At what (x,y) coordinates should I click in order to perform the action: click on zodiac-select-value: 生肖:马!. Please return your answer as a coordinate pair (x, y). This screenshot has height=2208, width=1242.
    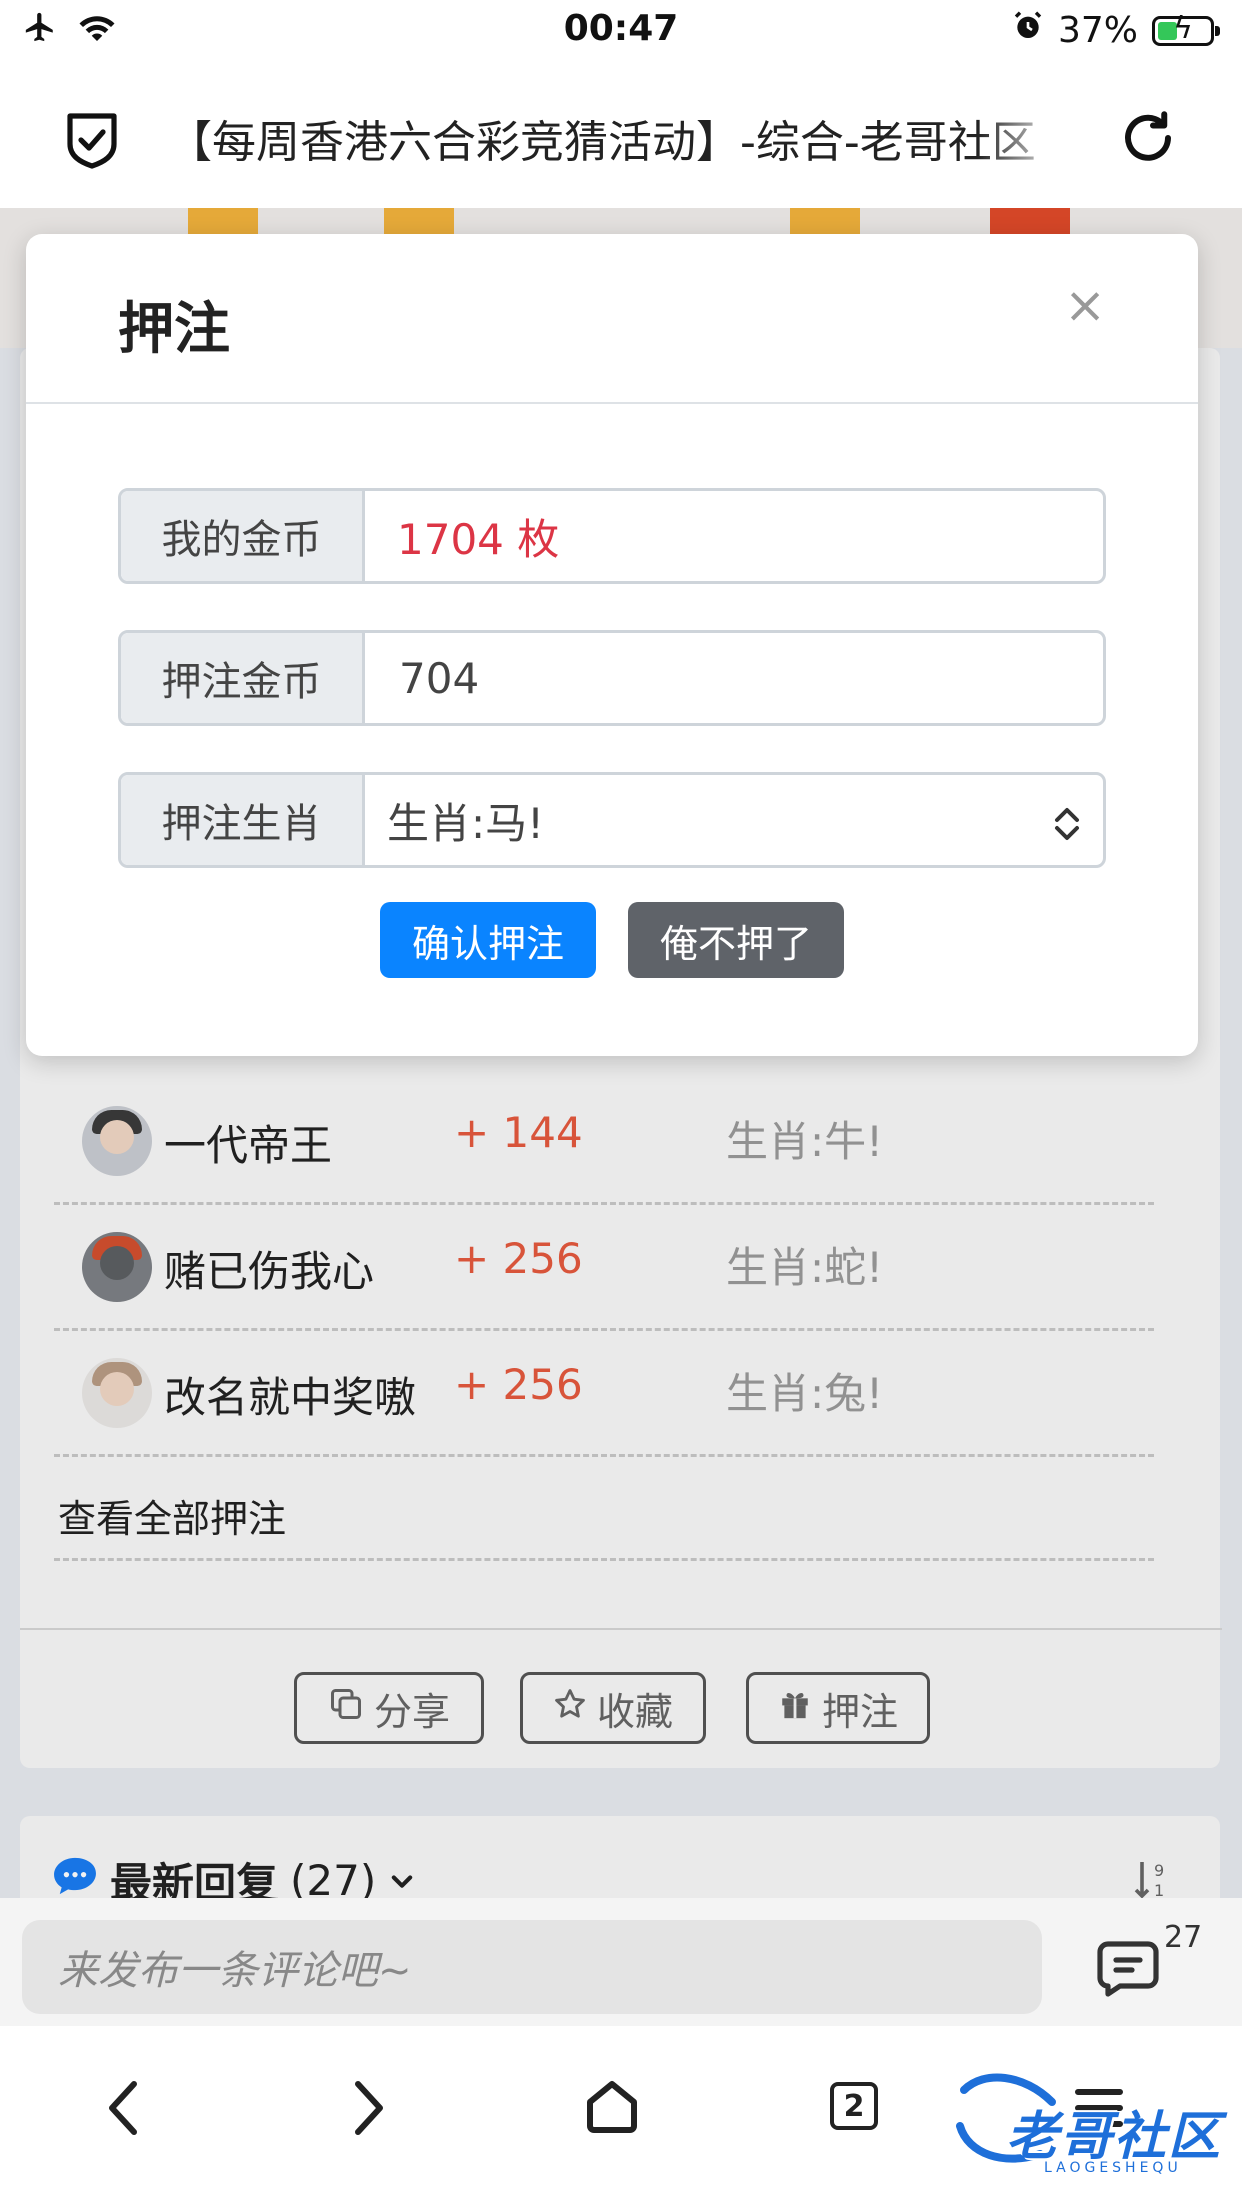
    Looking at the image, I should click on (465, 823).